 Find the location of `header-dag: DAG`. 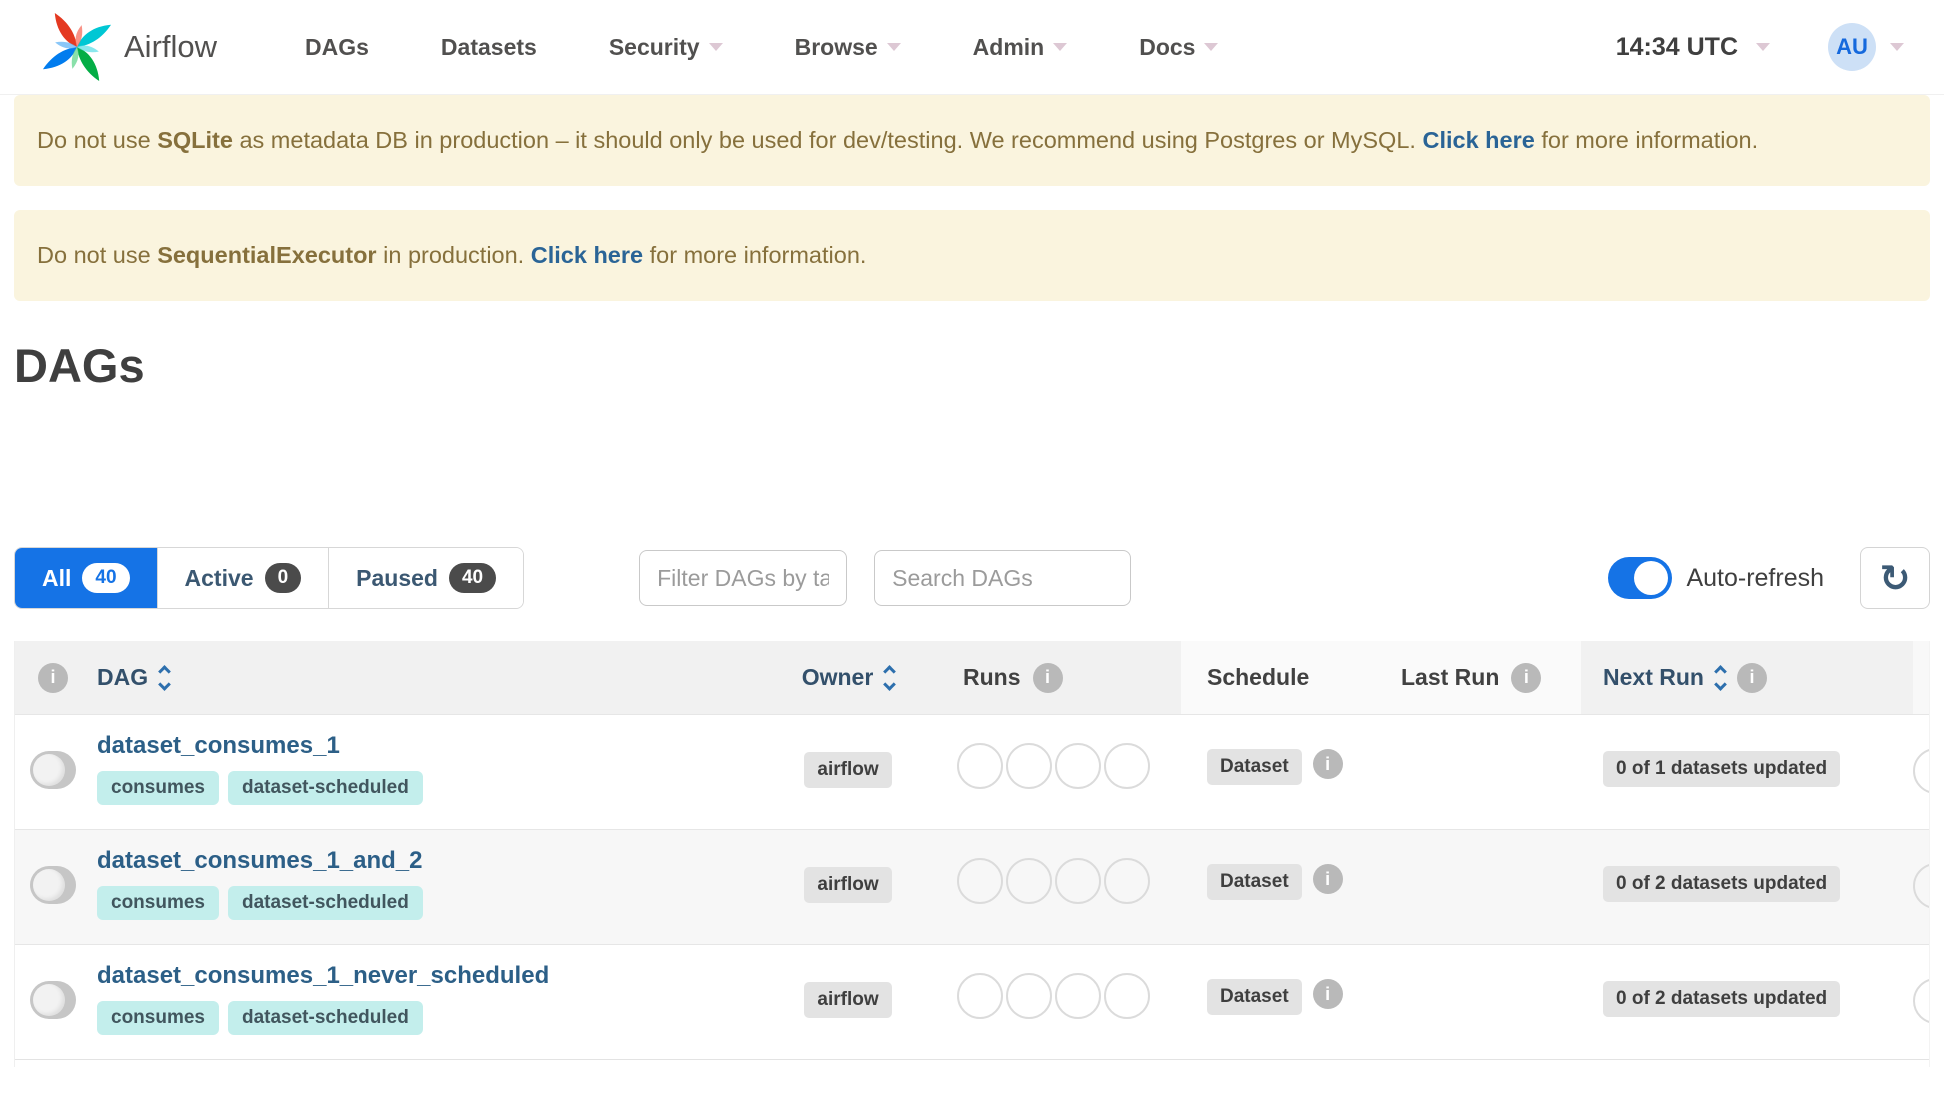

header-dag: DAG is located at coordinates (418, 677).